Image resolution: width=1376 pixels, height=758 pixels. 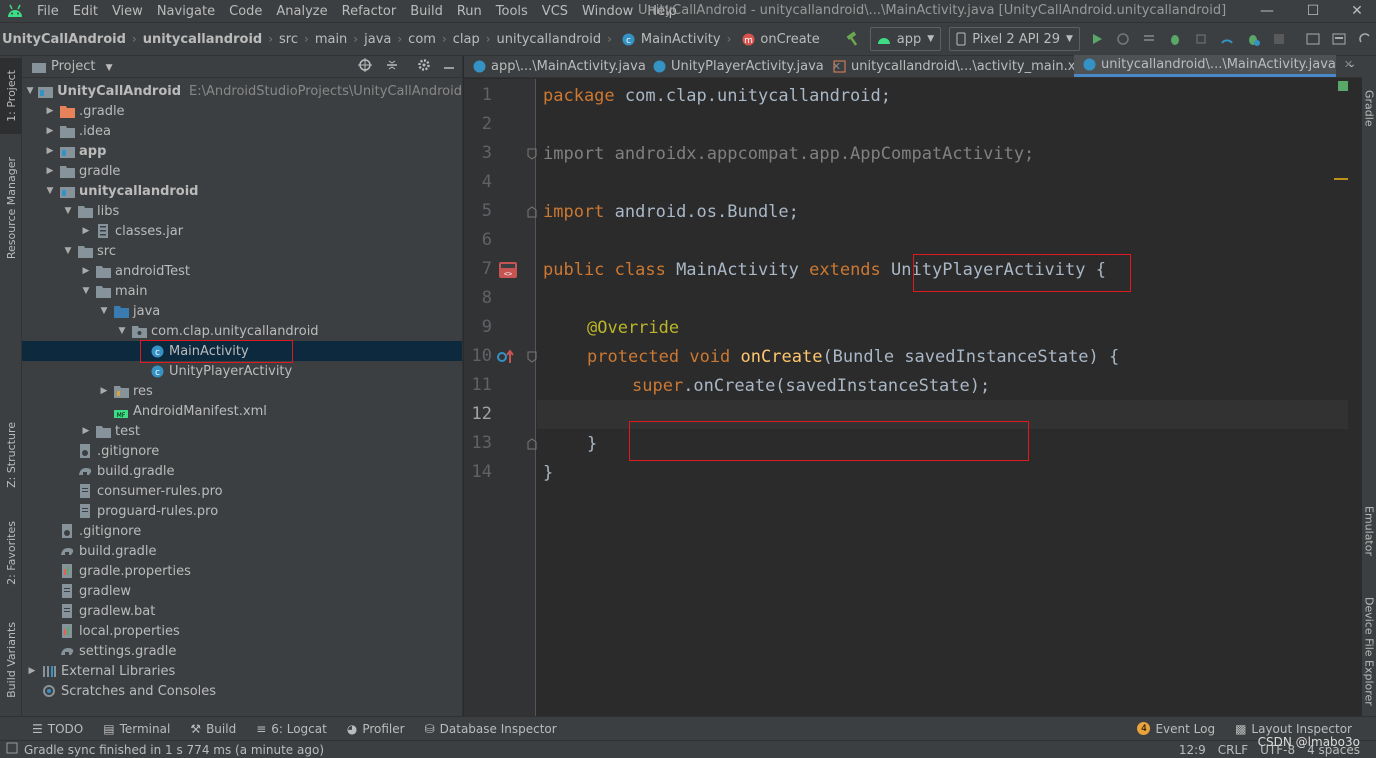 What do you see at coordinates (242, 251) in the screenshot?
I see `tree-item: ▼ src` at bounding box center [242, 251].